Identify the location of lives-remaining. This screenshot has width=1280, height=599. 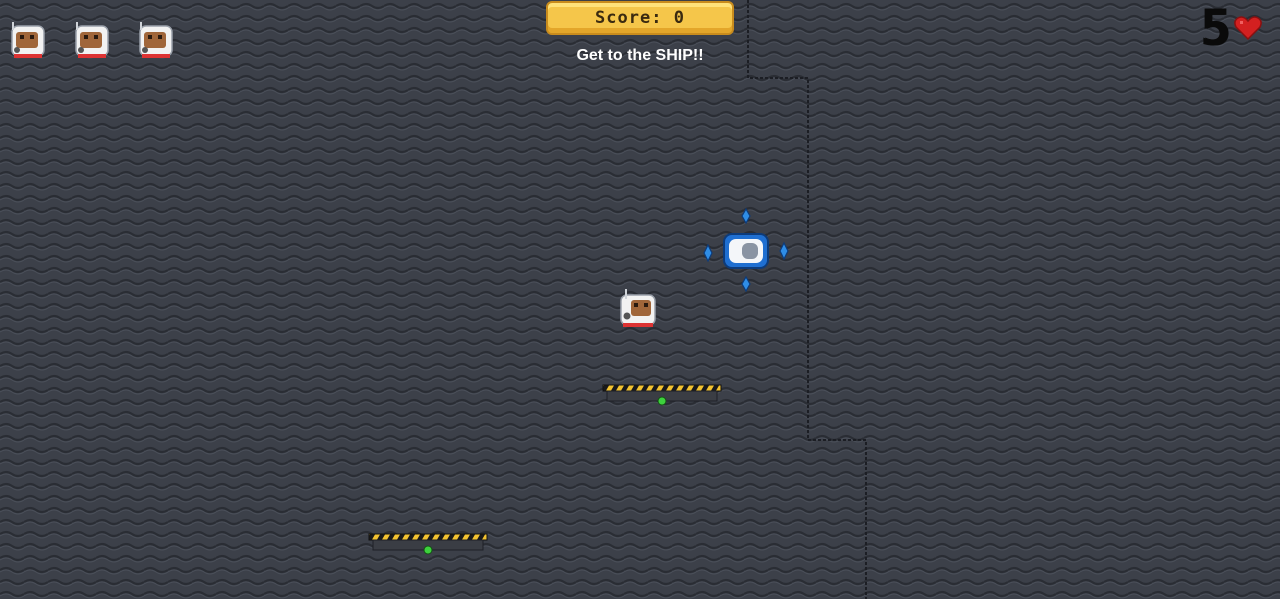
(92, 41).